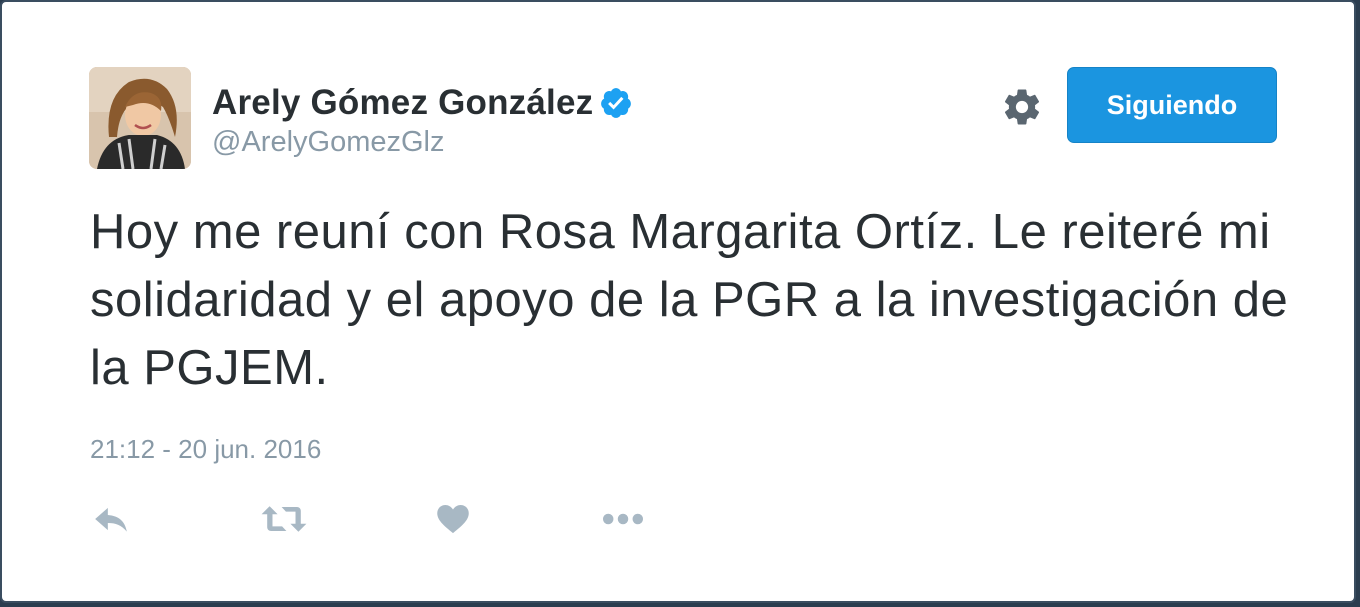 This screenshot has width=1360, height=607. What do you see at coordinates (328, 142) in the screenshot?
I see `author-handle: @ArelyGomezGlz` at bounding box center [328, 142].